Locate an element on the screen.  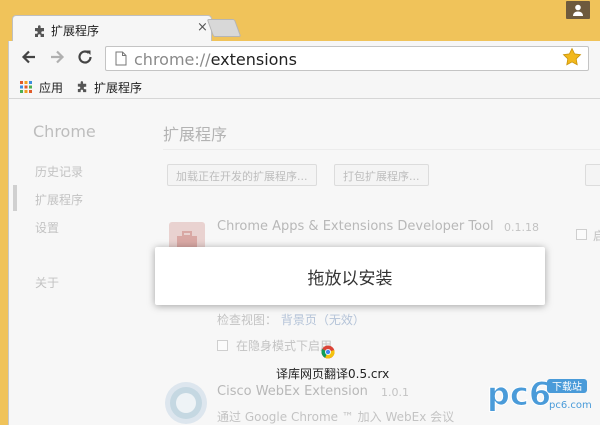
chrome-logo-icon is located at coordinates (328, 352).